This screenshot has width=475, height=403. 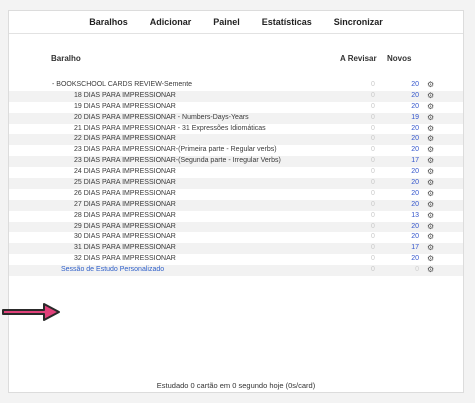 I want to click on deck-row-1: 18 DIAS PARA IMPRESSIONAR 0 20 ⚙, so click(x=236, y=96).